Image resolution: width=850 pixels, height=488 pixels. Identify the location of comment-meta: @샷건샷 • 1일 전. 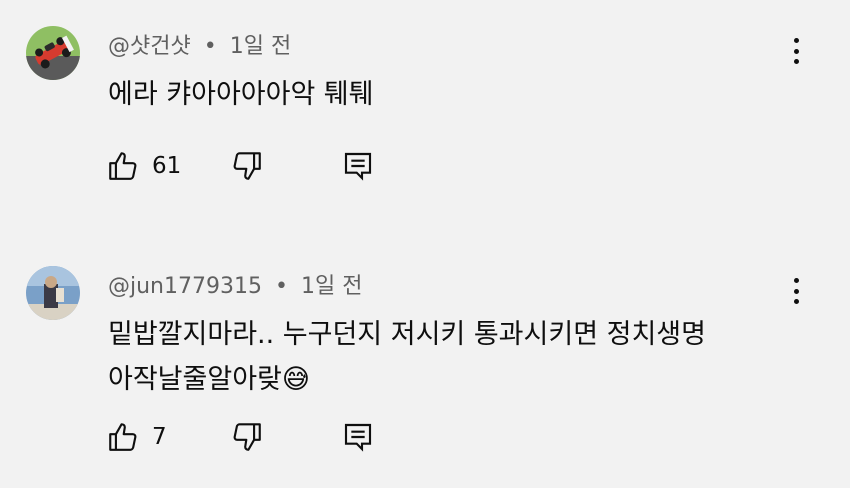
(199, 44).